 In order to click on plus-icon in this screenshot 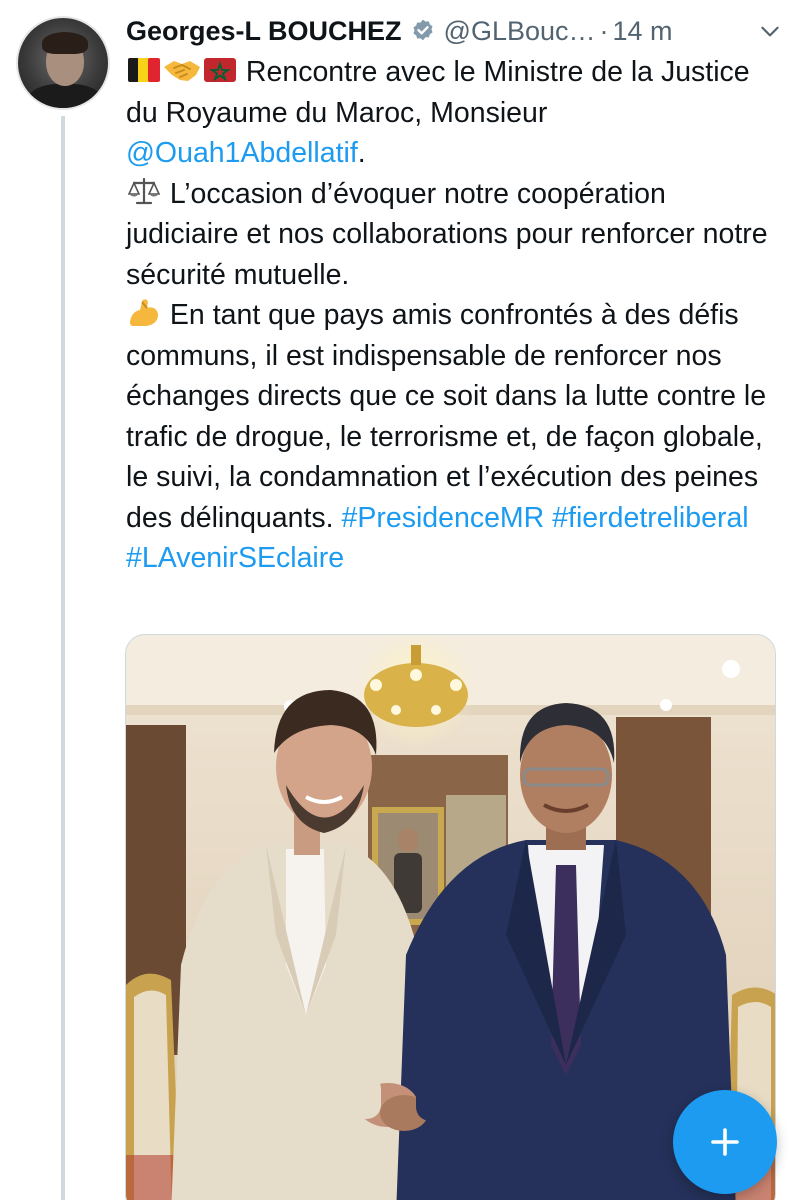, I will do `click(725, 1142)`.